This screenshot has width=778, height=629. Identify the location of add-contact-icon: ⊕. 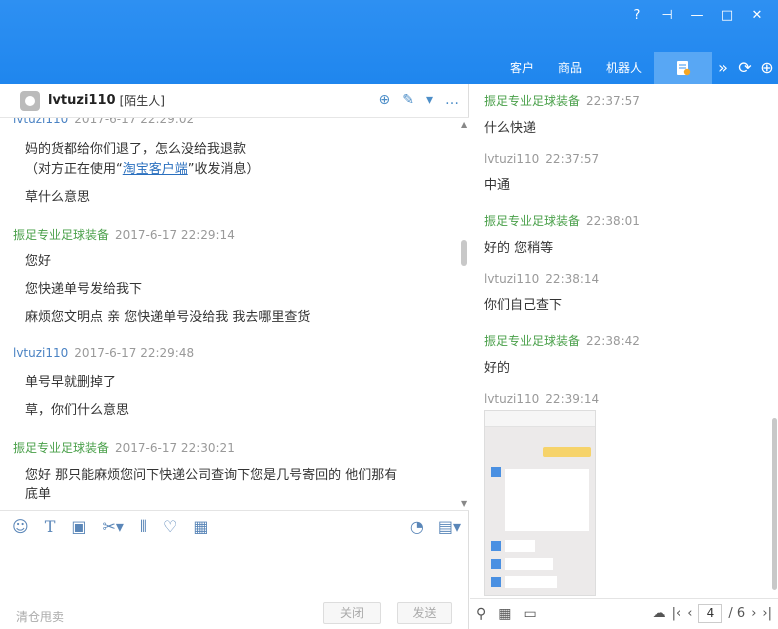
(385, 100).